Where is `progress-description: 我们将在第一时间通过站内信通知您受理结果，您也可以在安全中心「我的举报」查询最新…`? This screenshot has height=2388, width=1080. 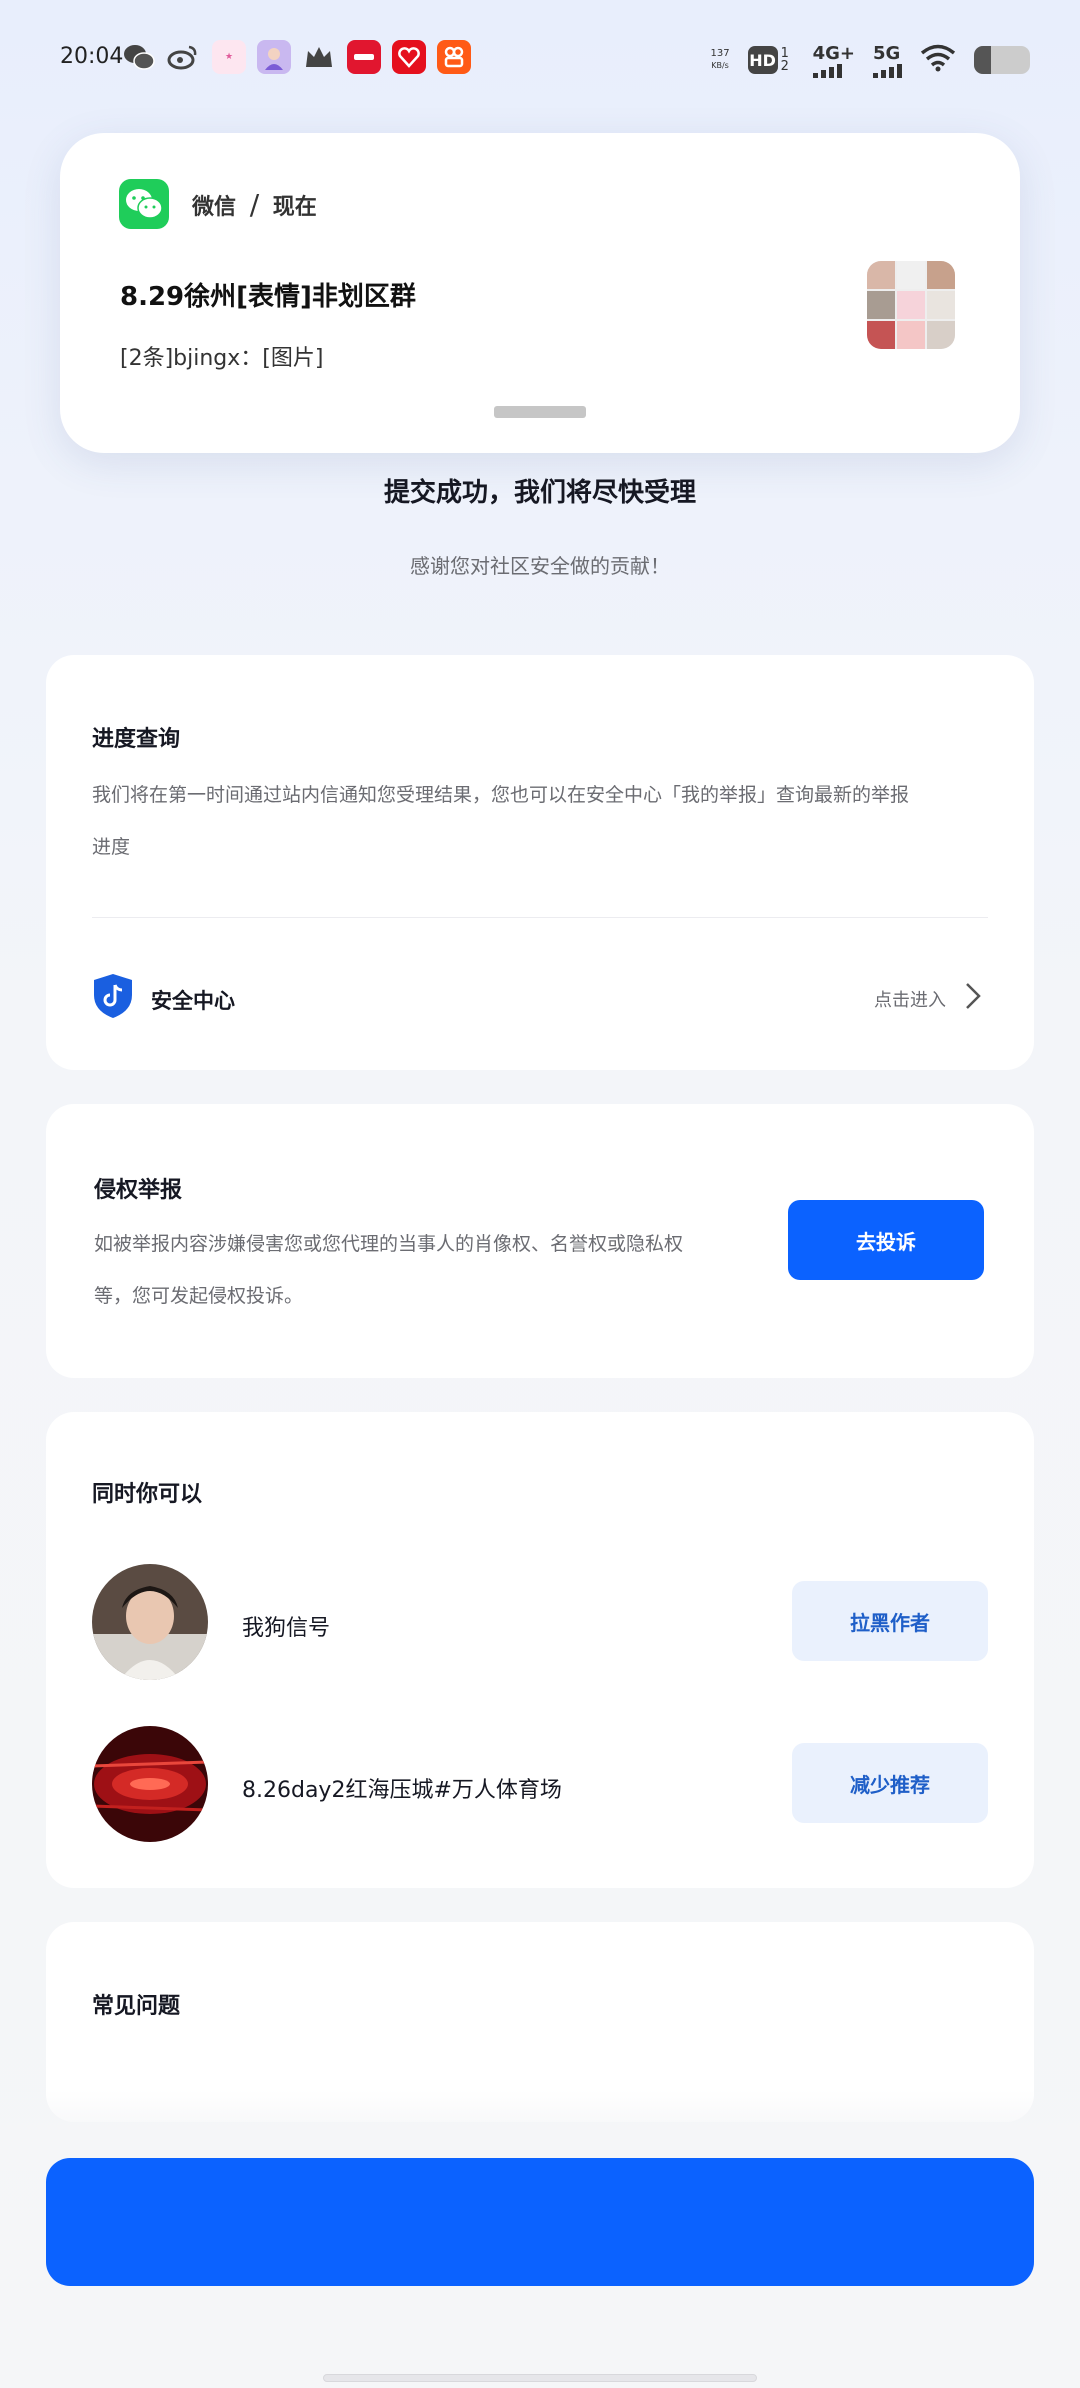 progress-description: 我们将在第一时间通过站内信通知您受理结果，您也可以在安全中心「我的举报」查询最新… is located at coordinates (552, 821).